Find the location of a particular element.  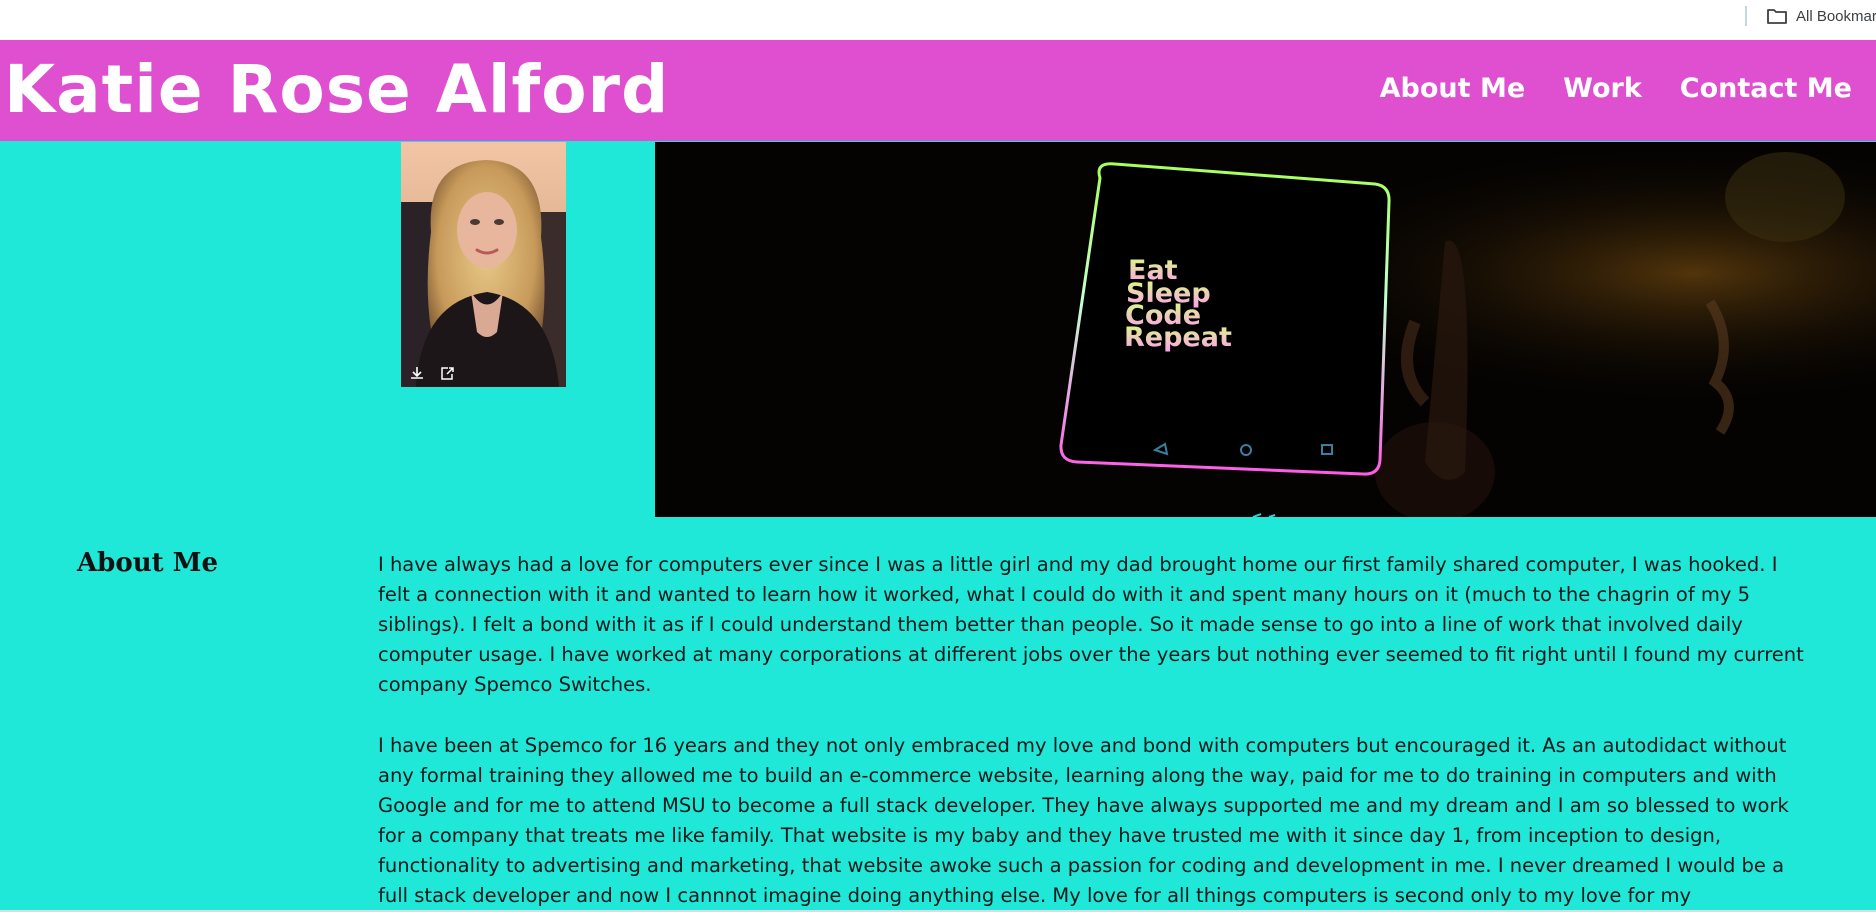

main-nav: About Me Work Contact Me is located at coordinates (1616, 88).